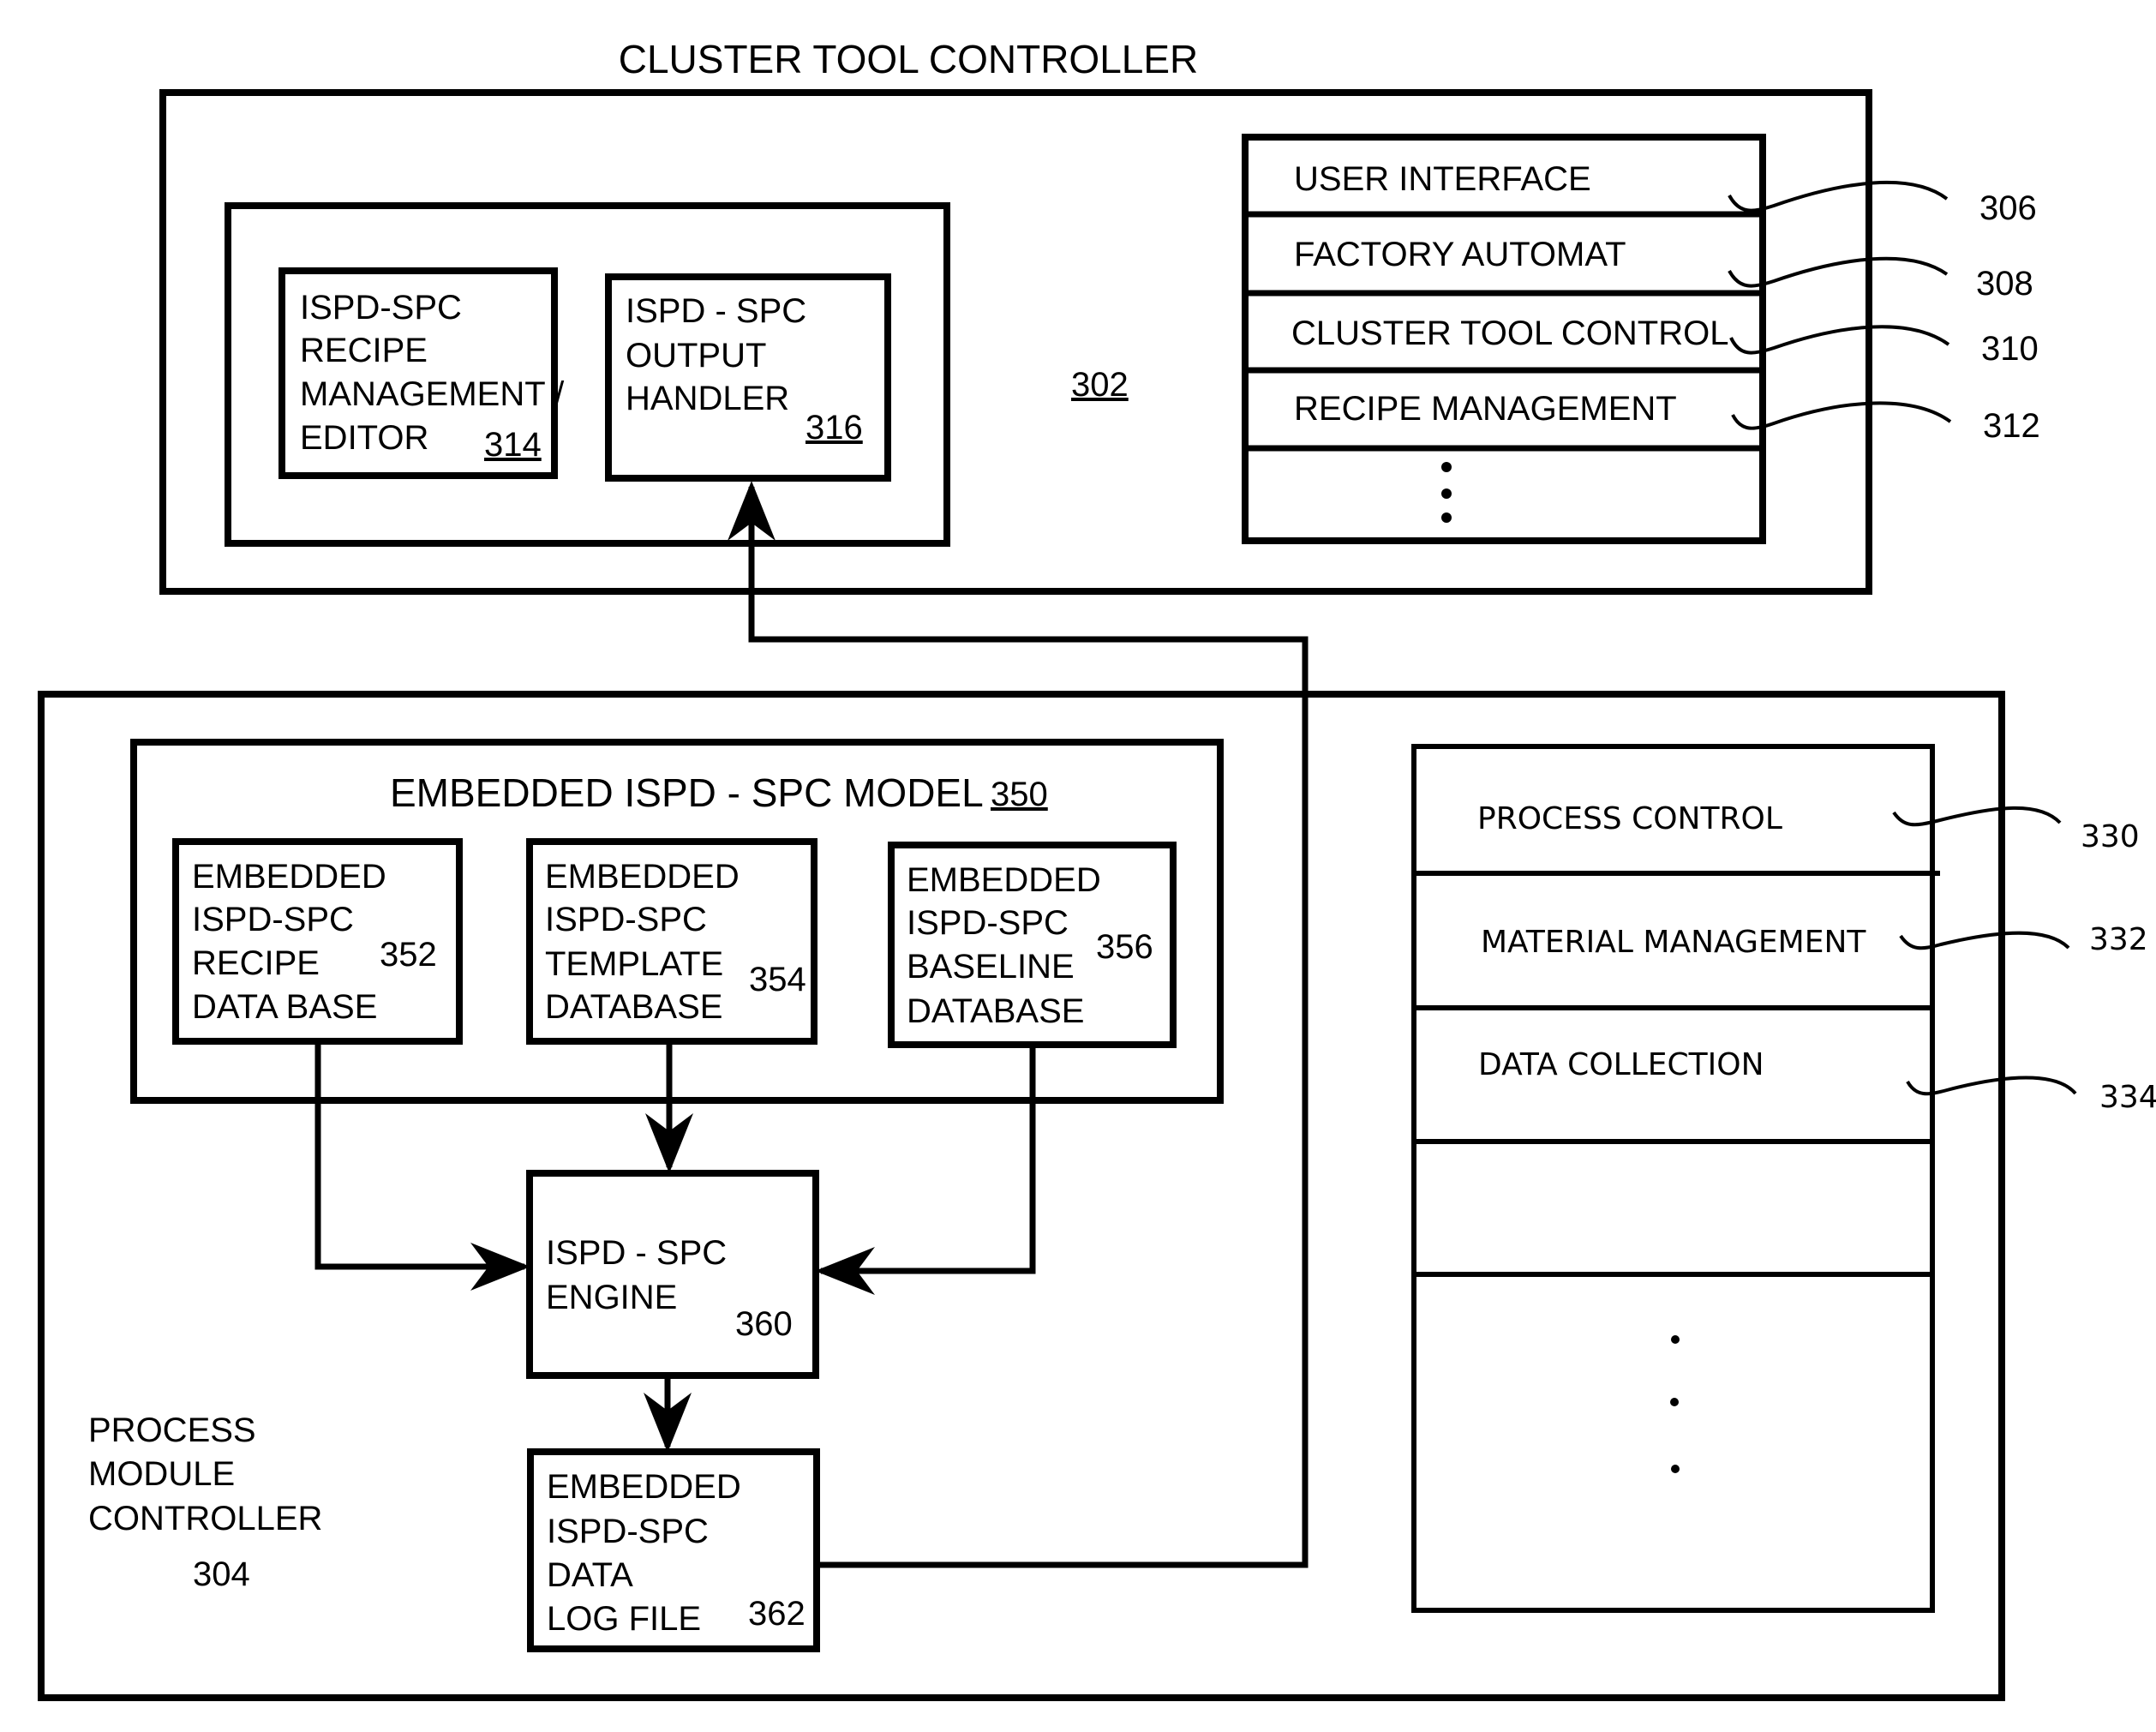 Image resolution: width=2156 pixels, height=1732 pixels. Describe the element at coordinates (1442, 179) in the screenshot. I see `stack-item-user-interface: USER INTERFACE` at that location.